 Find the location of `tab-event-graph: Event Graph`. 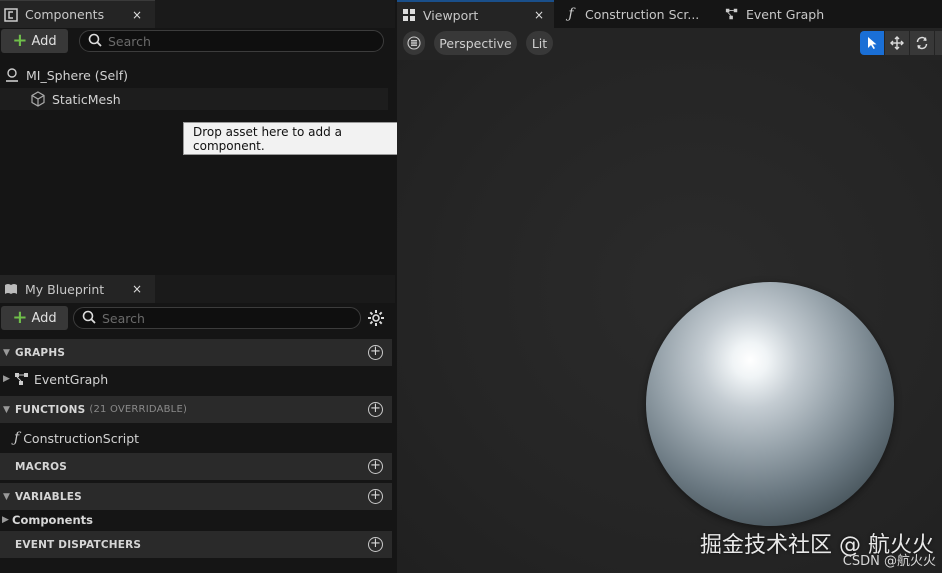

tab-event-graph: Event Graph is located at coordinates (774, 14).